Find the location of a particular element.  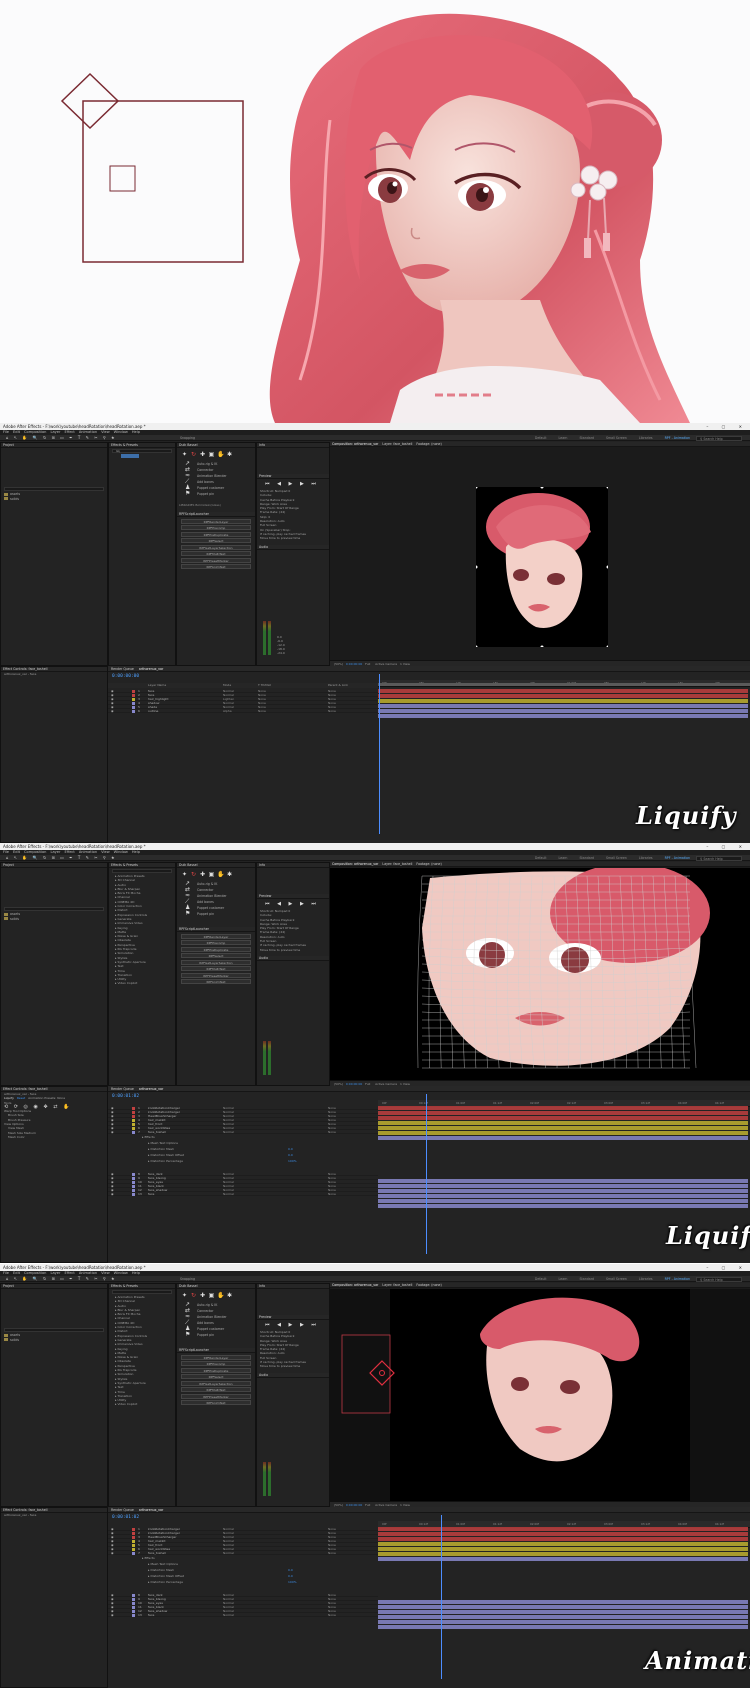

visibility-eye-icon: ◉ is located at coordinates (112, 1615).